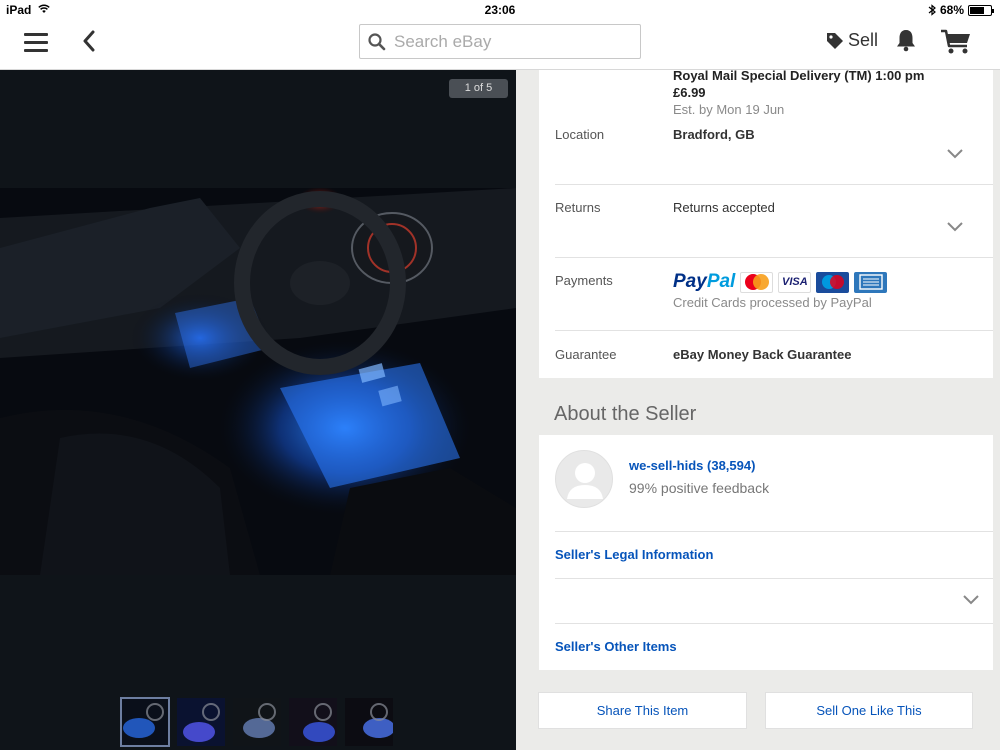 This screenshot has width=1000, height=750. What do you see at coordinates (977, 10) in the screenshot?
I see `battery-fill` at bounding box center [977, 10].